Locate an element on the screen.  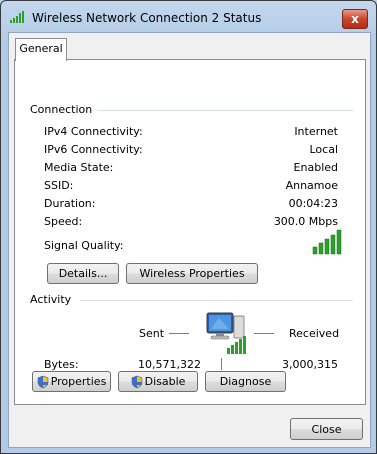
bytes-label: Bytes: is located at coordinates (61, 364).